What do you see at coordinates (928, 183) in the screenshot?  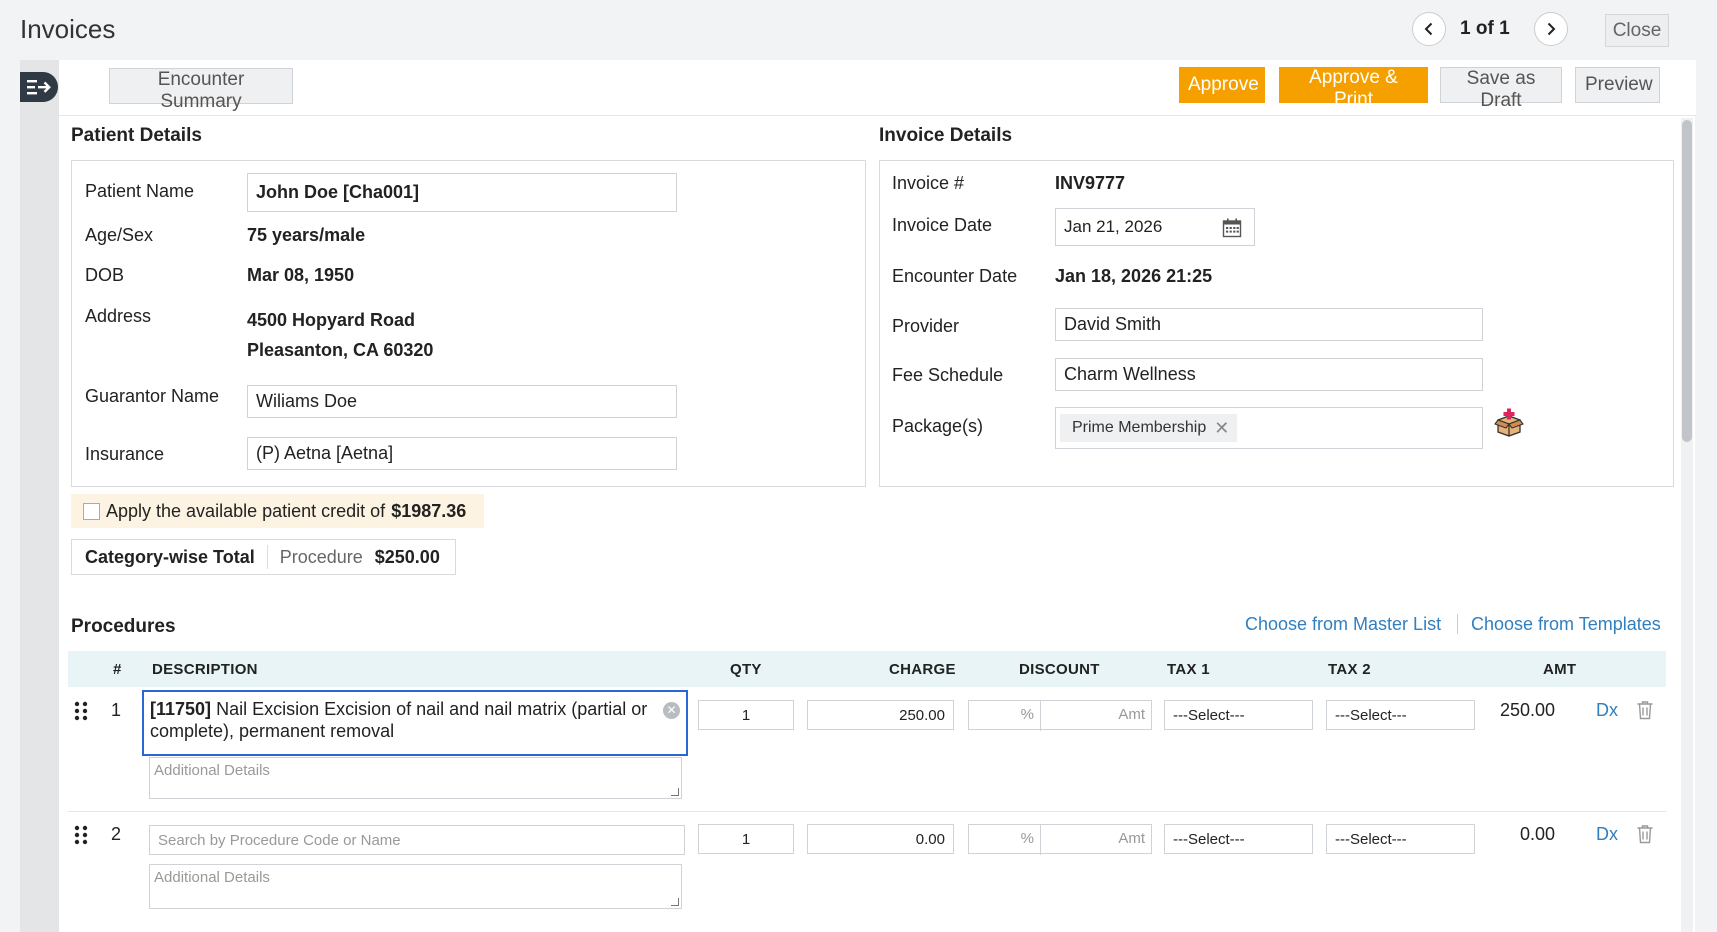 I see `invoice-number-label: Invoice #` at bounding box center [928, 183].